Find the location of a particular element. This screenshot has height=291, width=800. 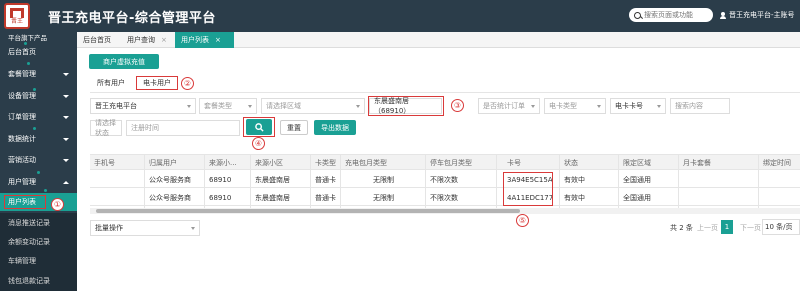

reset-button: 重置 is located at coordinates (294, 127).